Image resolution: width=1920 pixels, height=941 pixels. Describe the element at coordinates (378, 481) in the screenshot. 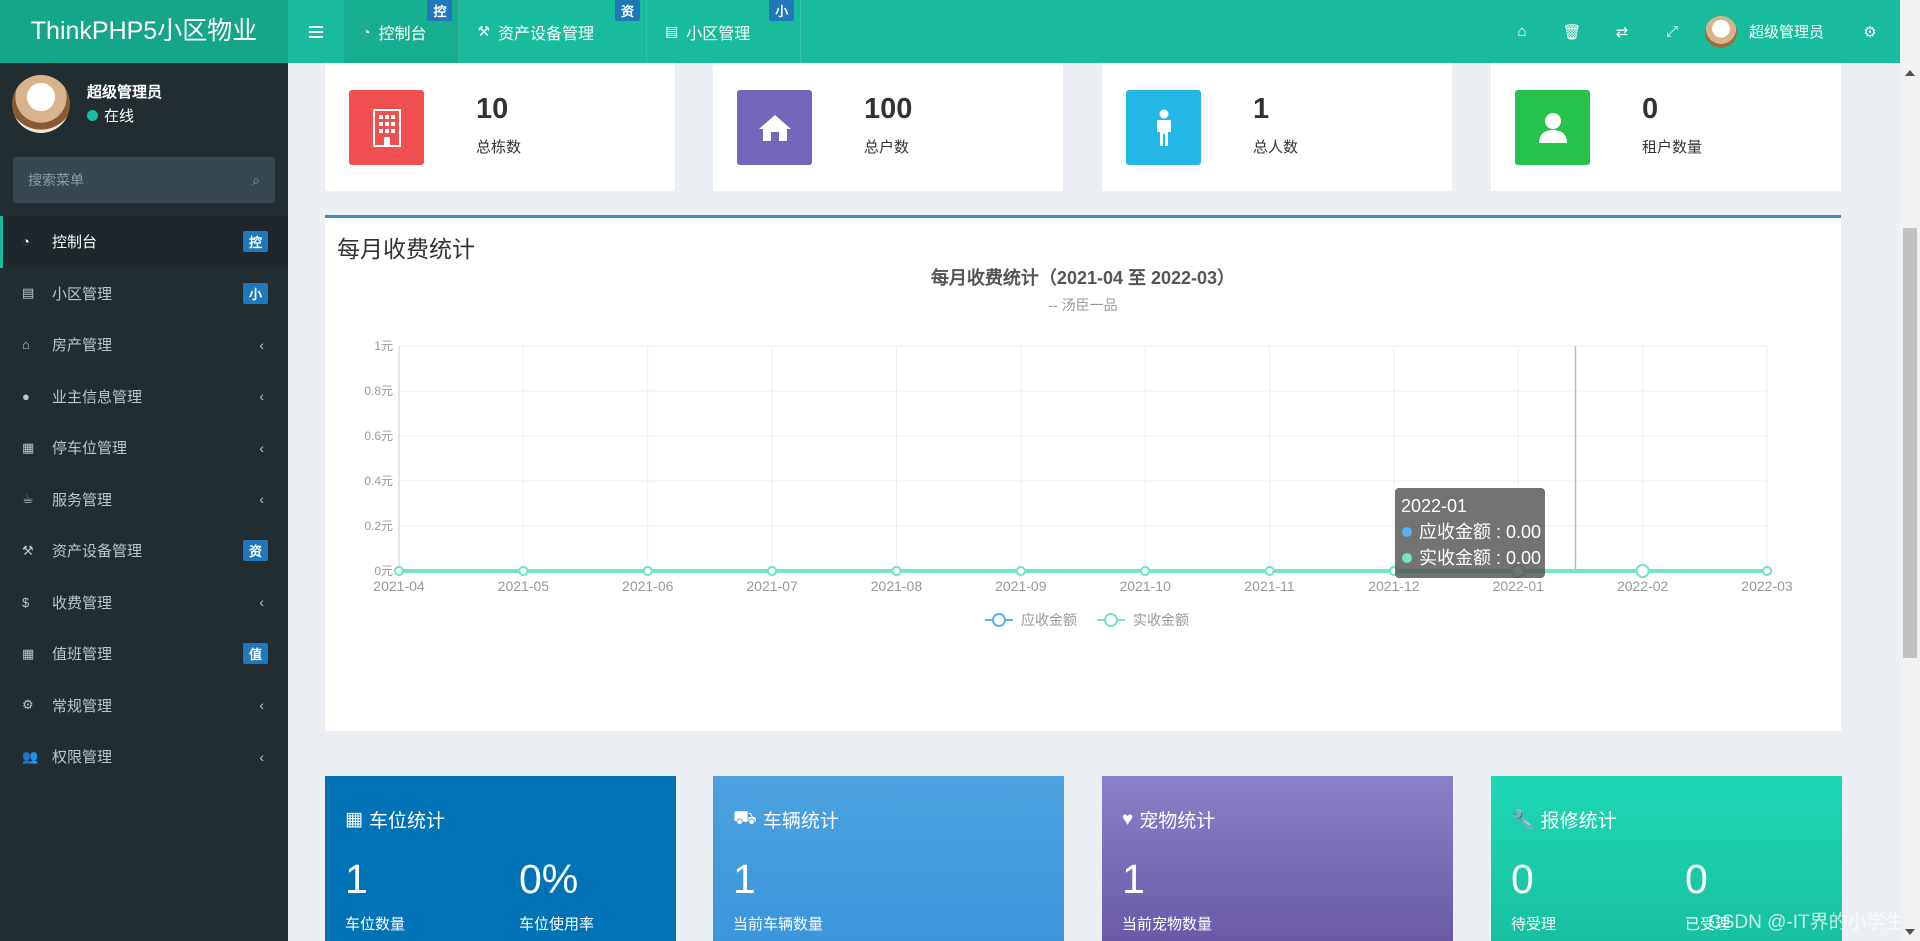

I see `y-tick-label: 0.4元` at that location.